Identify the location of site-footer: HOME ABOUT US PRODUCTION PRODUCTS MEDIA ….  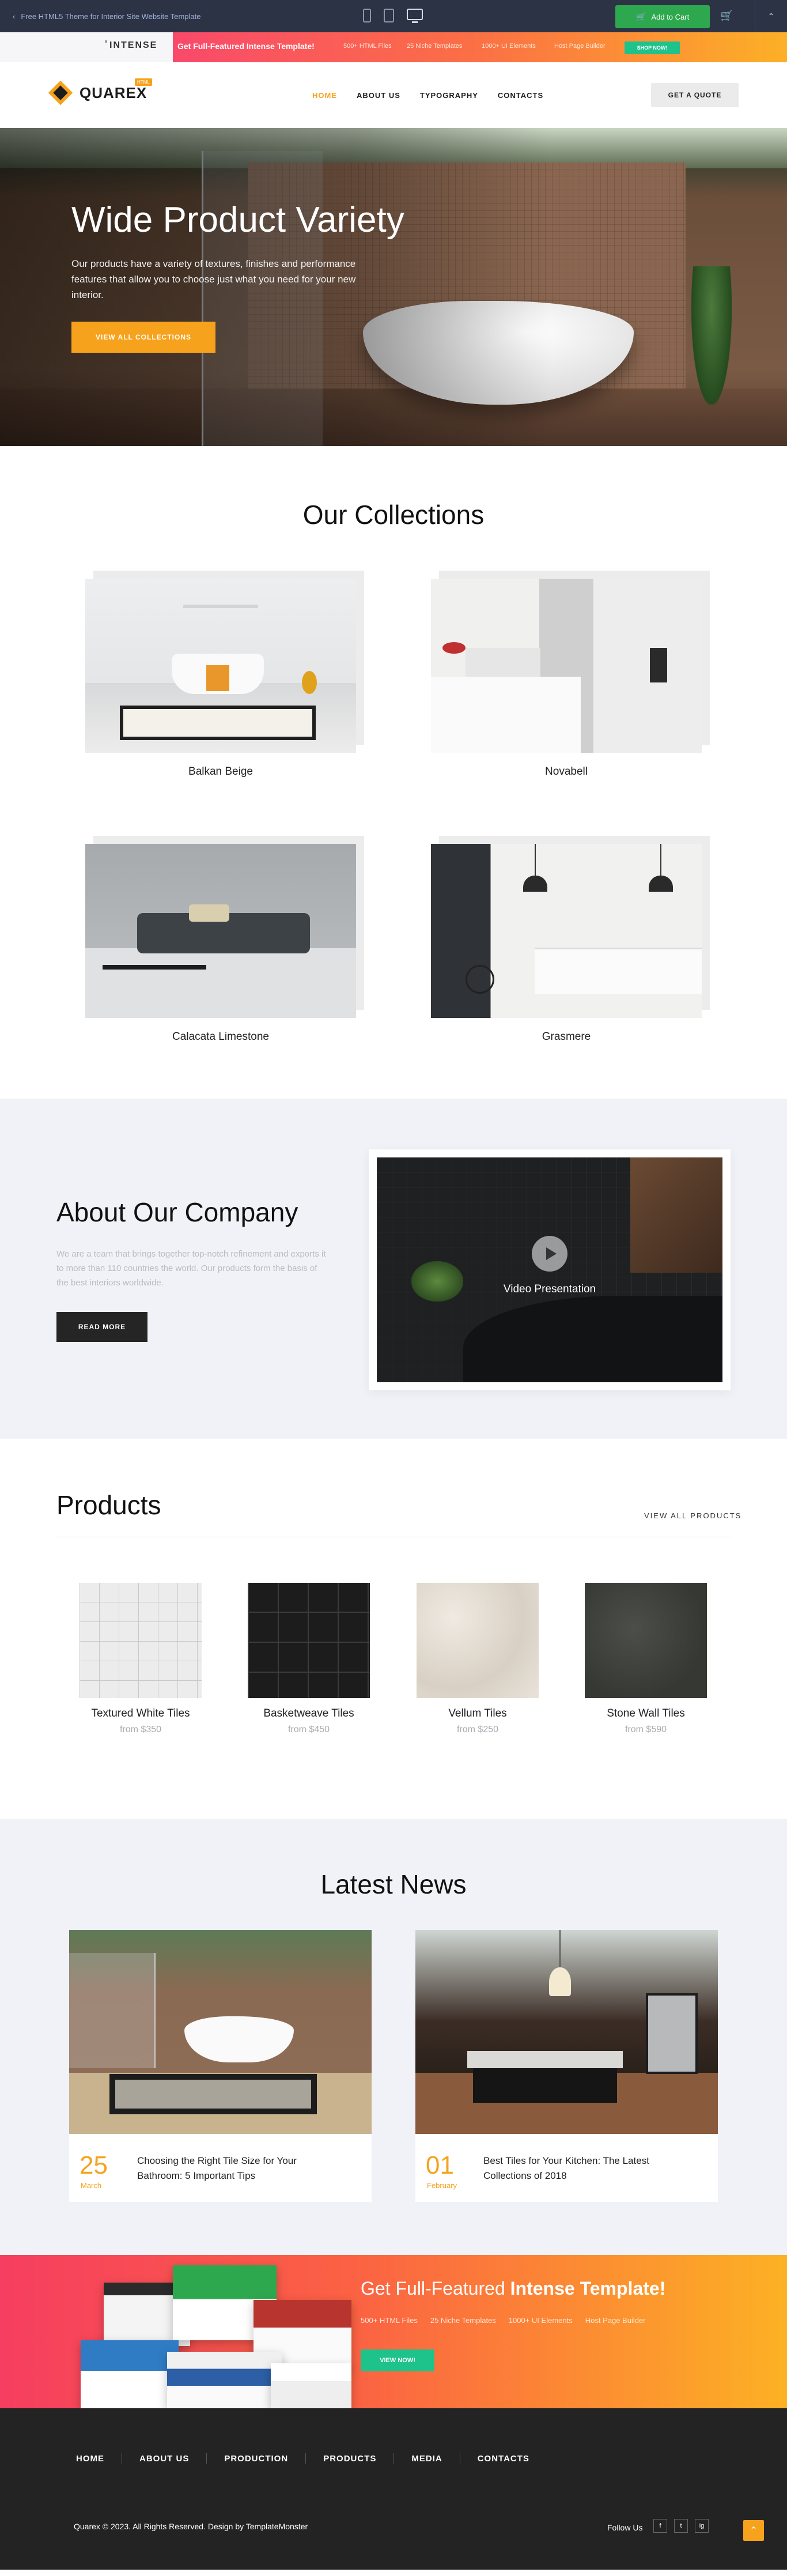
(393, 2489).